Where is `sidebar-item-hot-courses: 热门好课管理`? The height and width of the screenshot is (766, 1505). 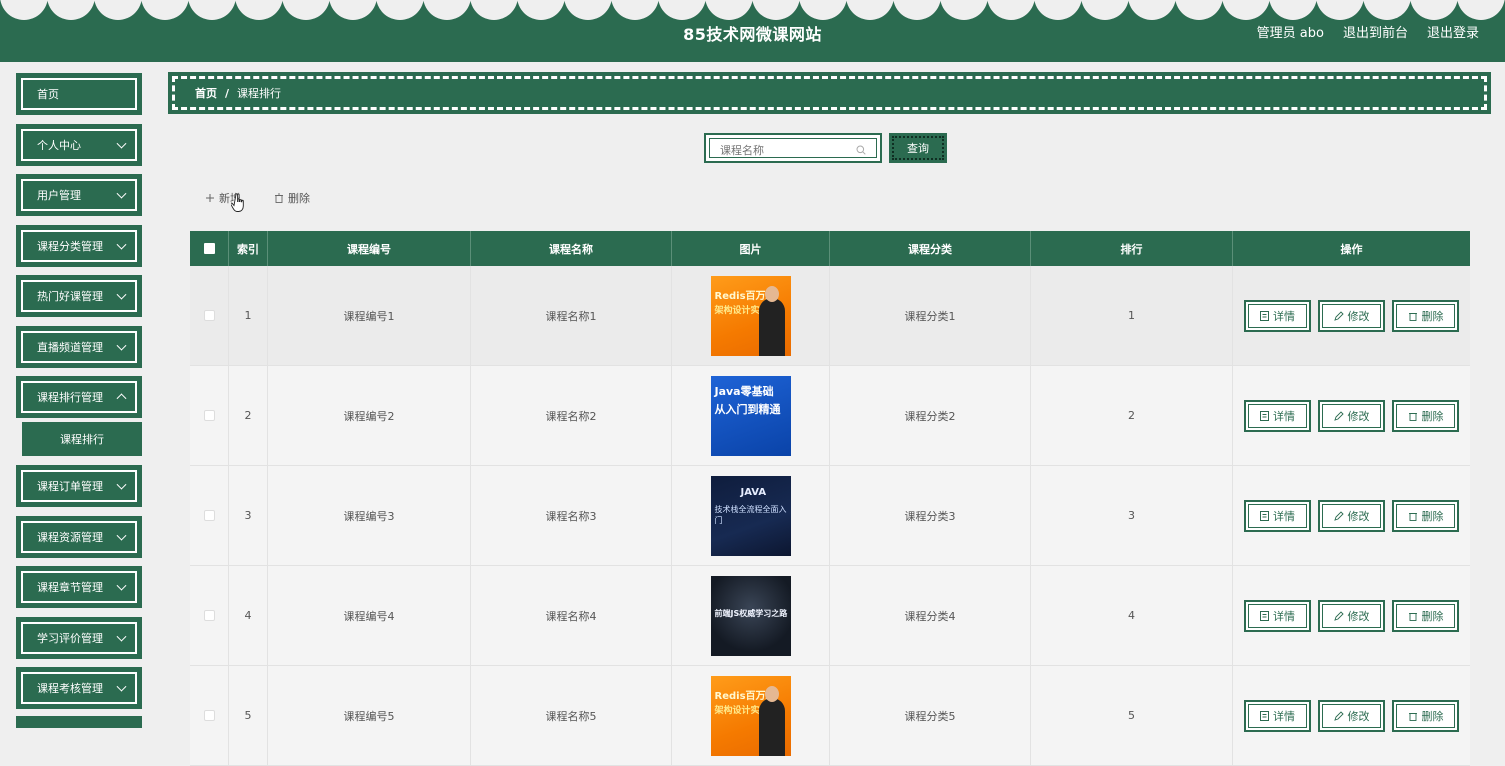
sidebar-item-hot-courses: 热门好课管理 is located at coordinates (79, 296).